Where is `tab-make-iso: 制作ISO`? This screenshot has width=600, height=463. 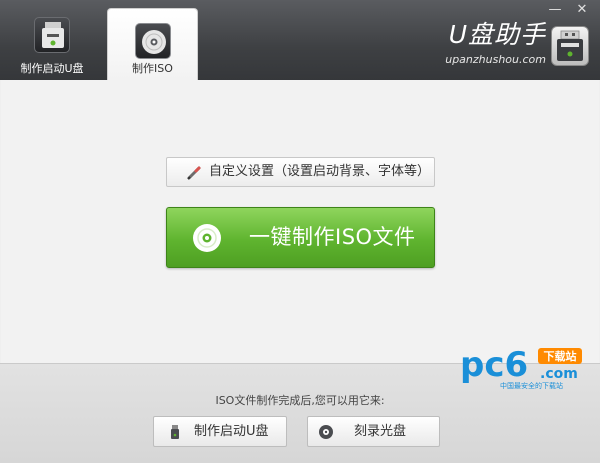
tab-make-iso: 制作ISO is located at coordinates (152, 44).